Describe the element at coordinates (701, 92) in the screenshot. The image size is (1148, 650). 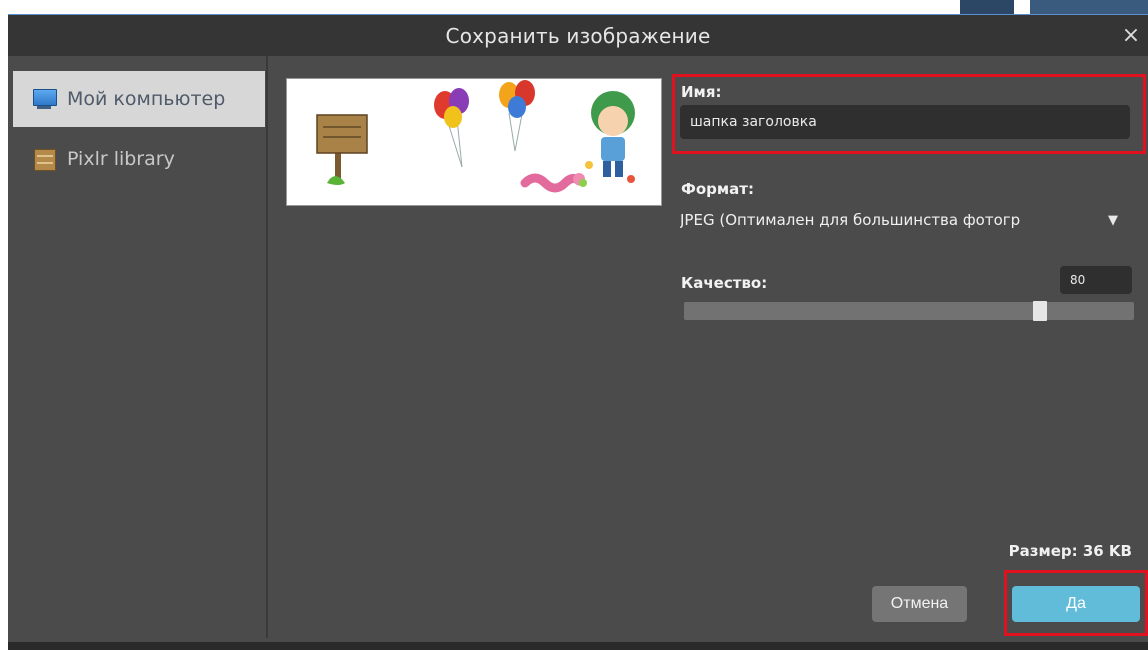
I see `name-label: Имя:` at that location.